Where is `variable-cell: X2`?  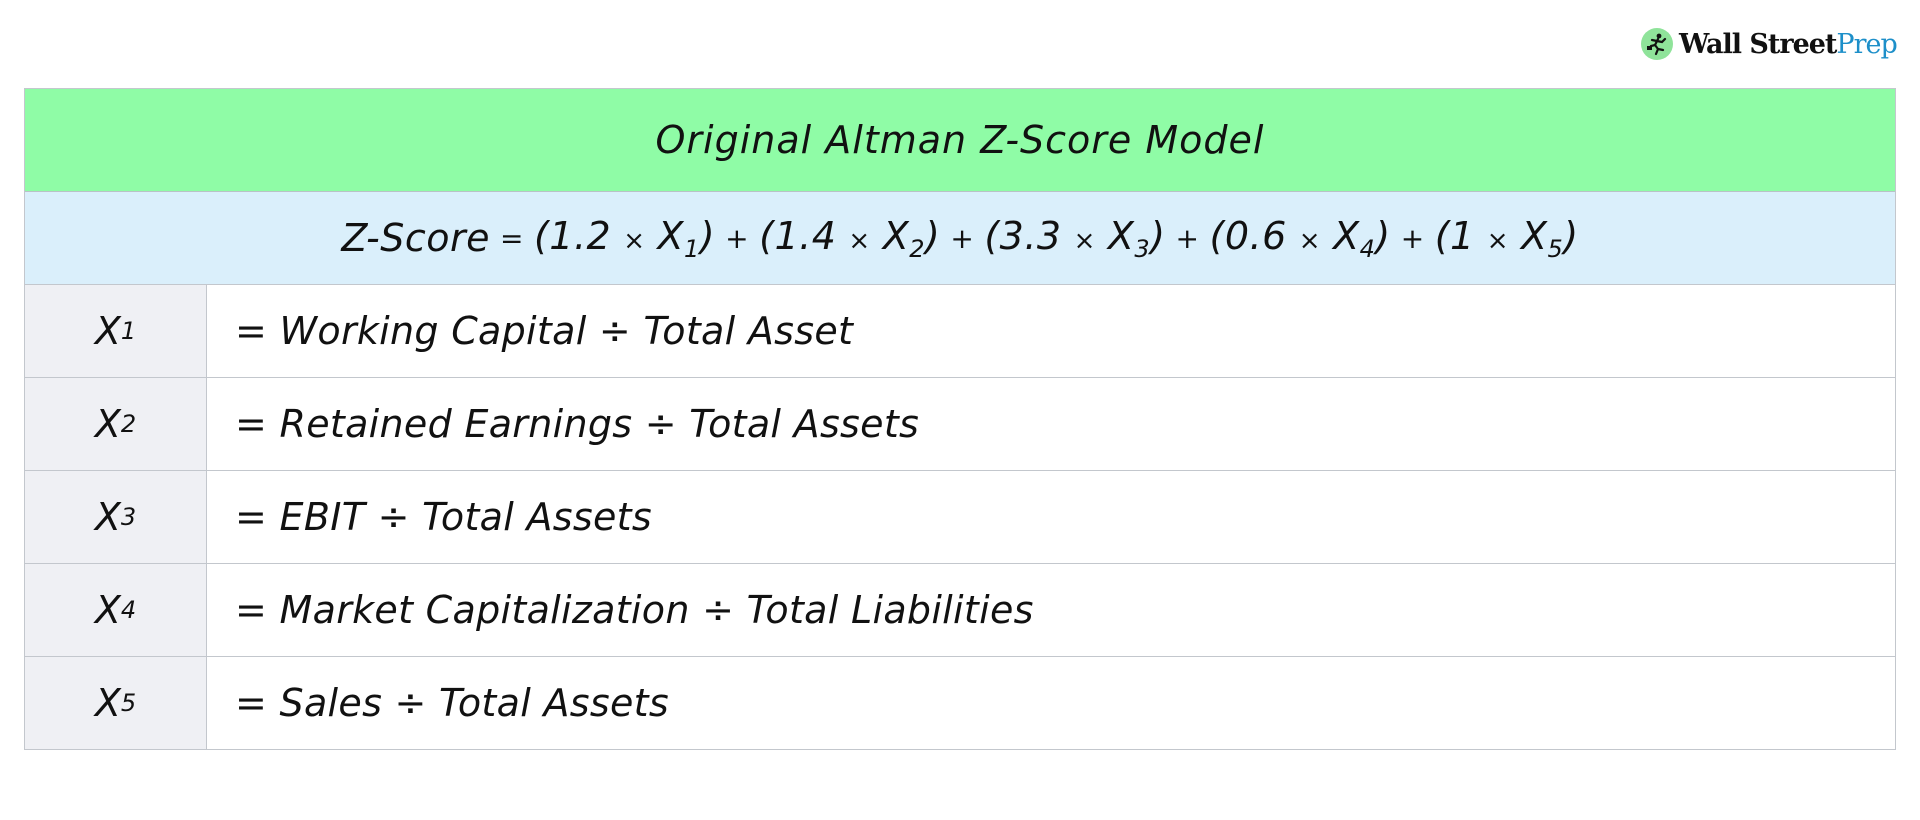
variable-cell: X2 is located at coordinates (116, 424).